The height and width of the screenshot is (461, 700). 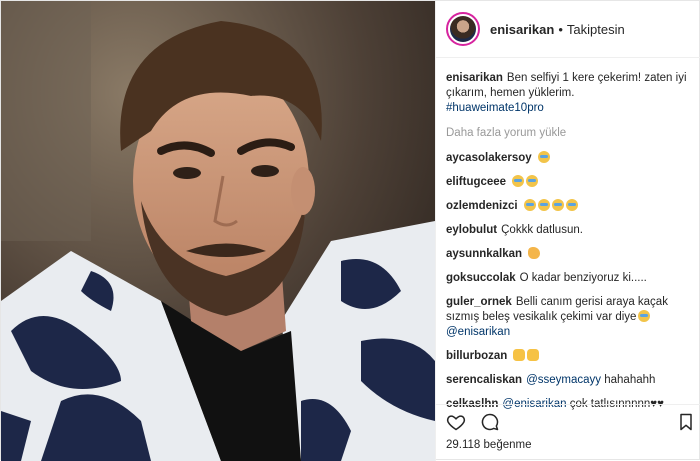 What do you see at coordinates (471, 230) in the screenshot?
I see `comment-username: eylobulut` at bounding box center [471, 230].